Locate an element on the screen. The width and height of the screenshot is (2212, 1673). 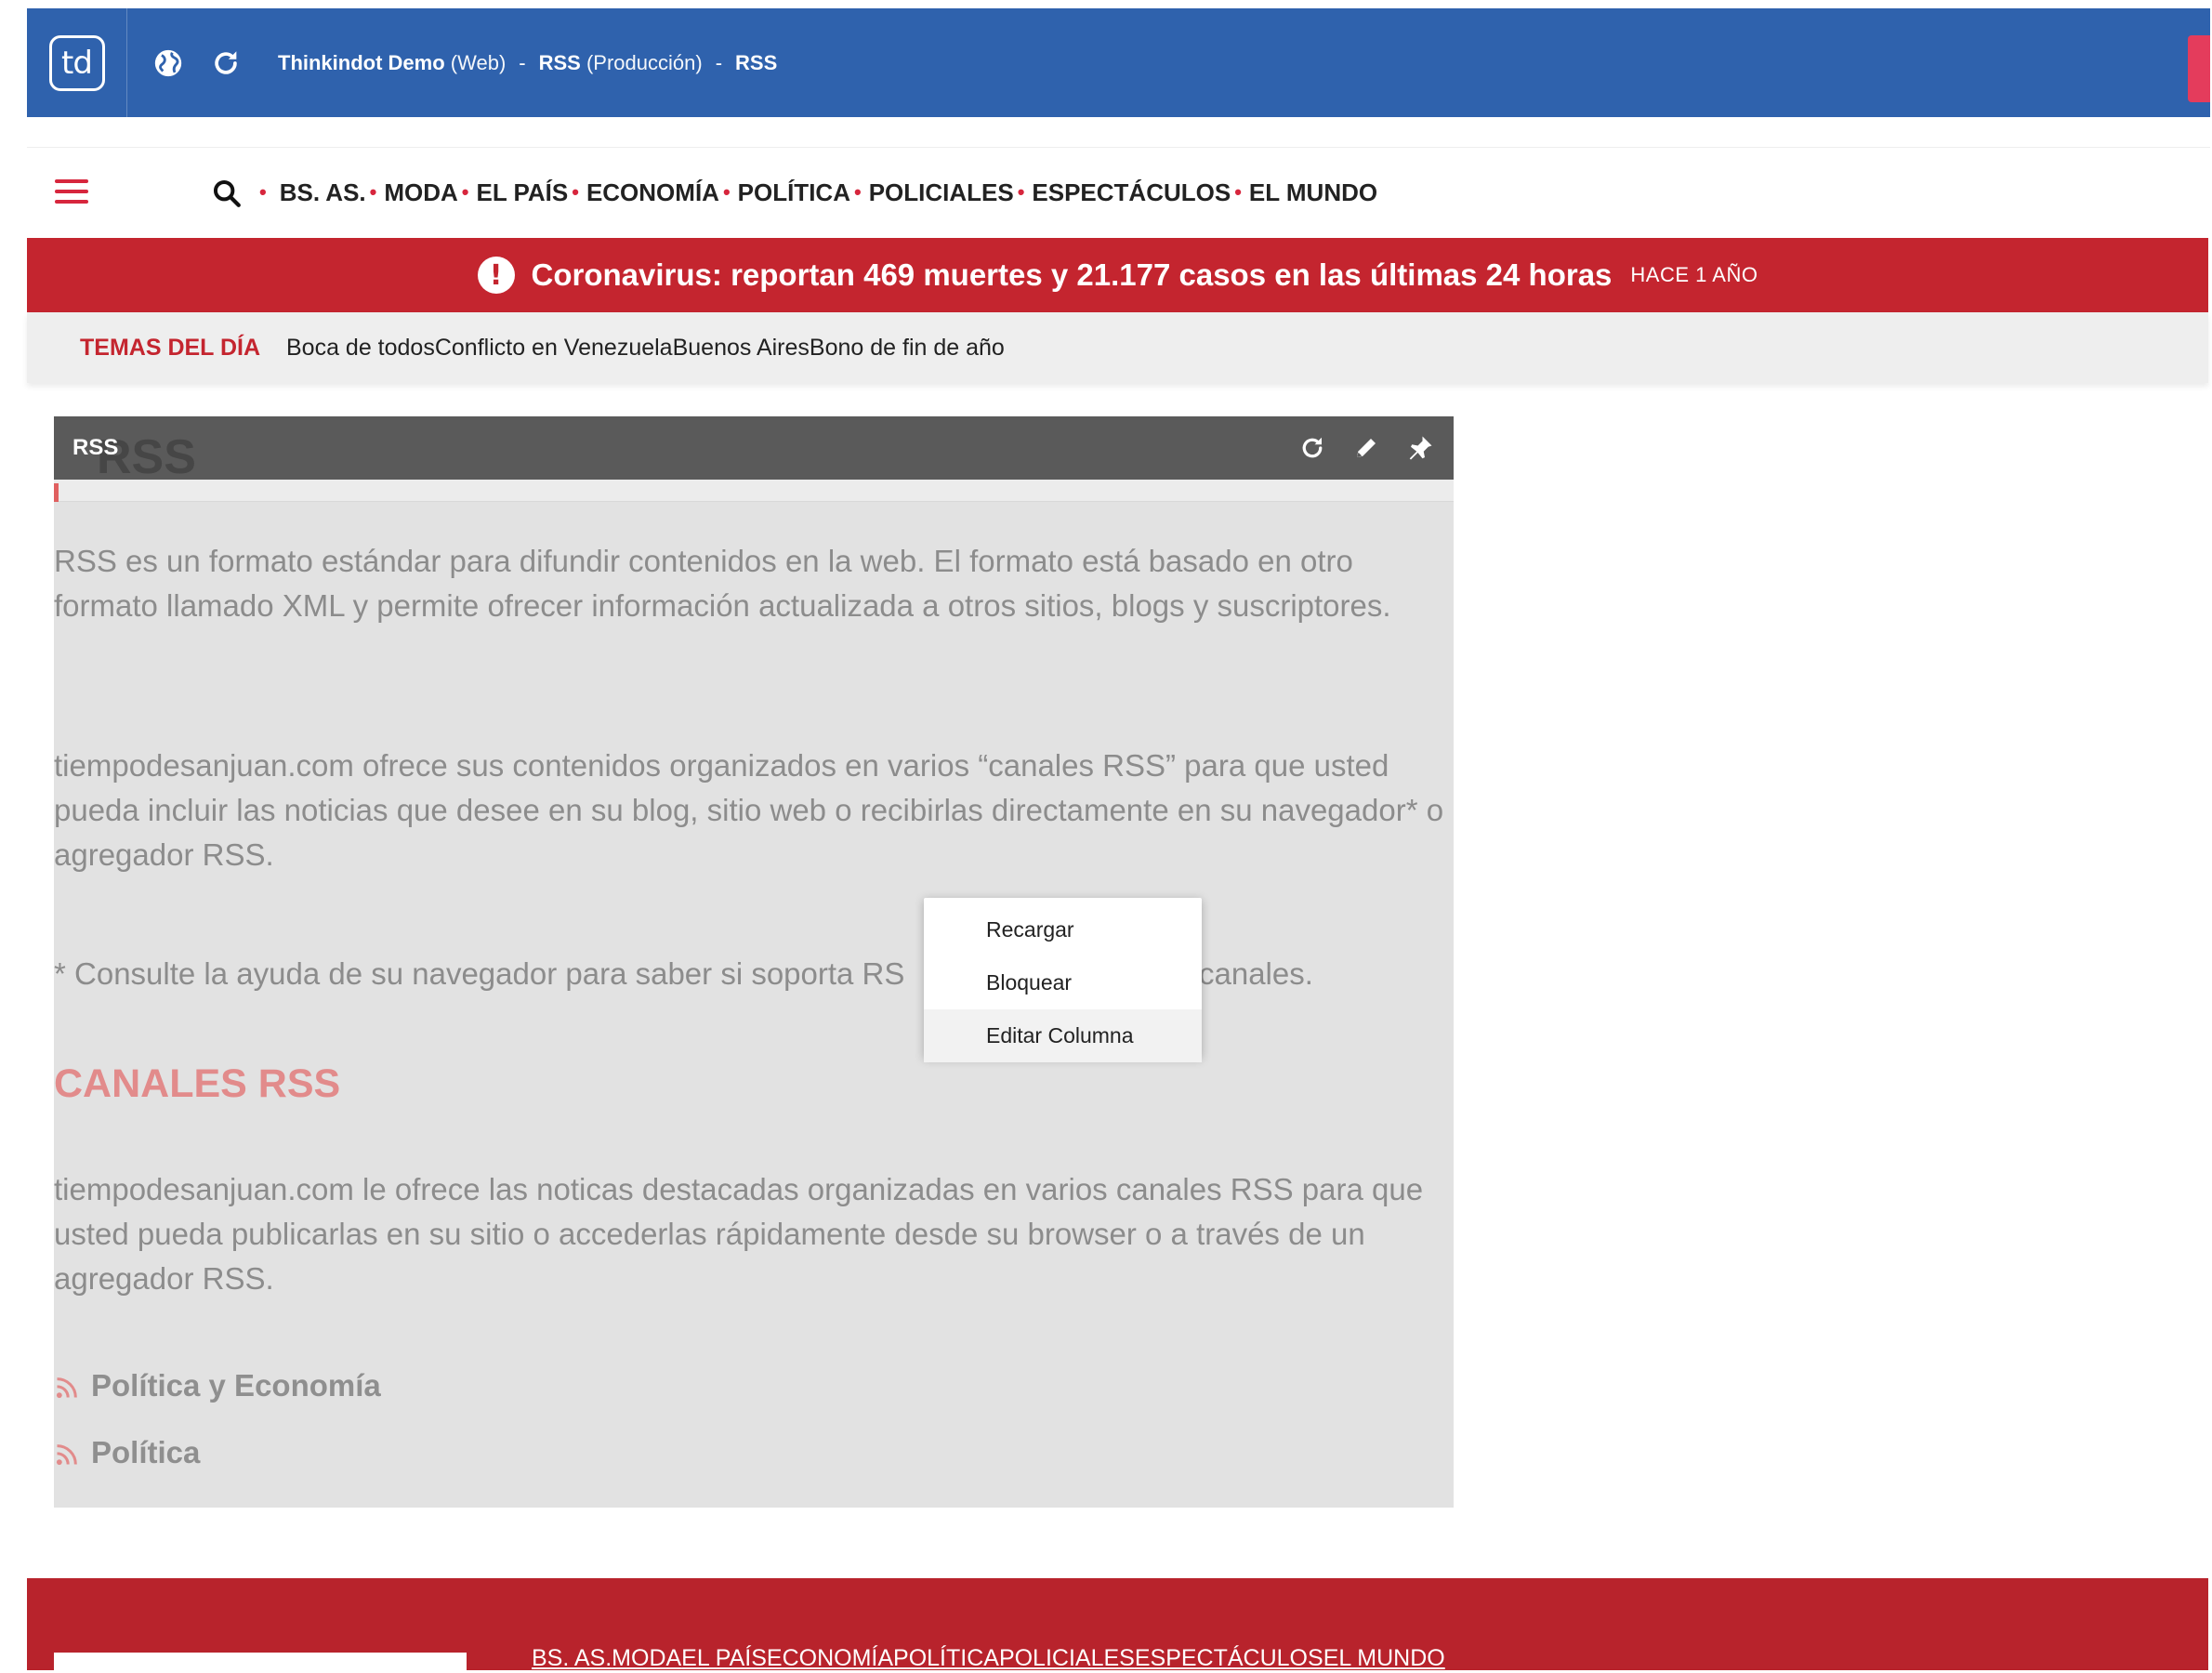
section-heading: CANALES RSS is located at coordinates (197, 1083).